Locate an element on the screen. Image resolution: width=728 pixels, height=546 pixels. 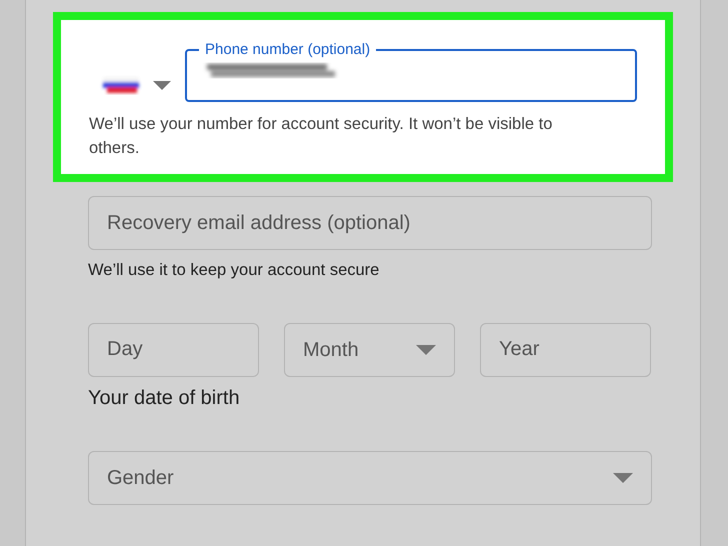
recovery-email-field: Recovery email address (optional) is located at coordinates (370, 223).